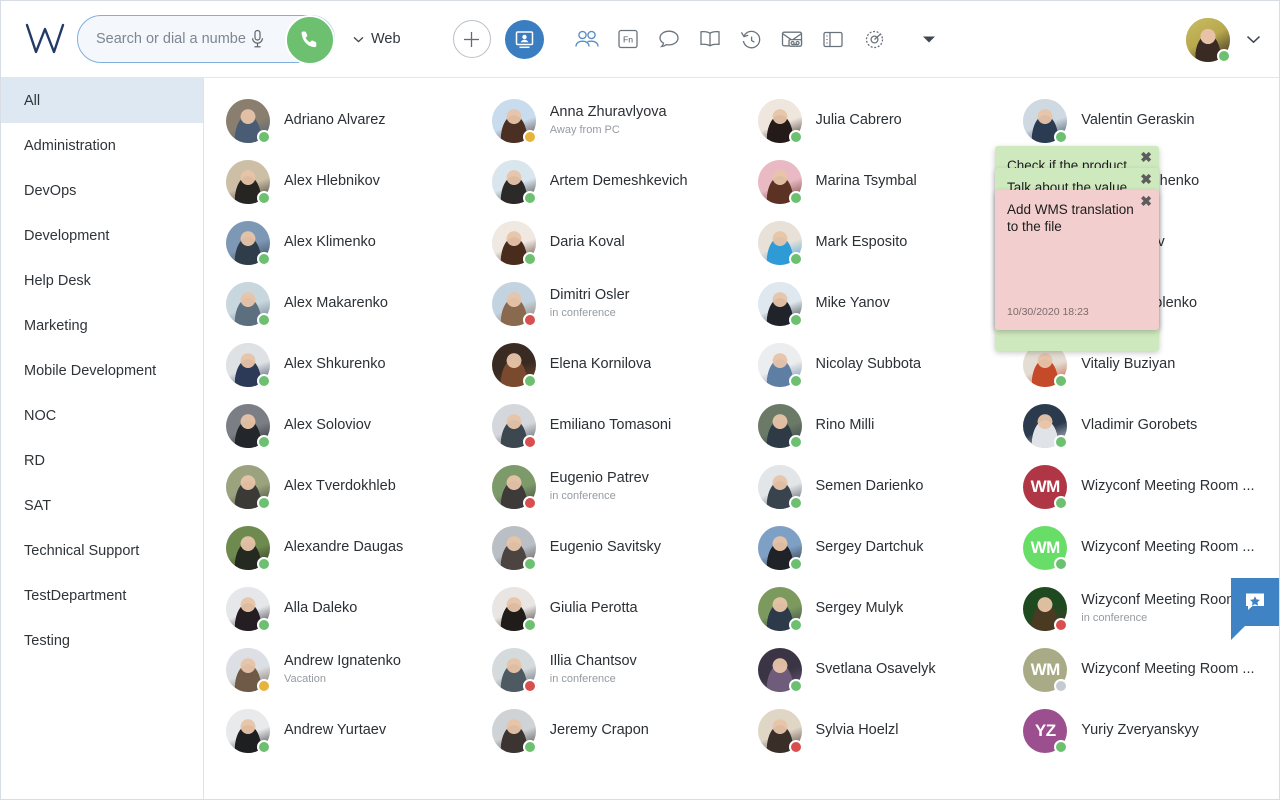  What do you see at coordinates (102, 640) in the screenshot?
I see `sidebar-item-testing: Testing` at bounding box center [102, 640].